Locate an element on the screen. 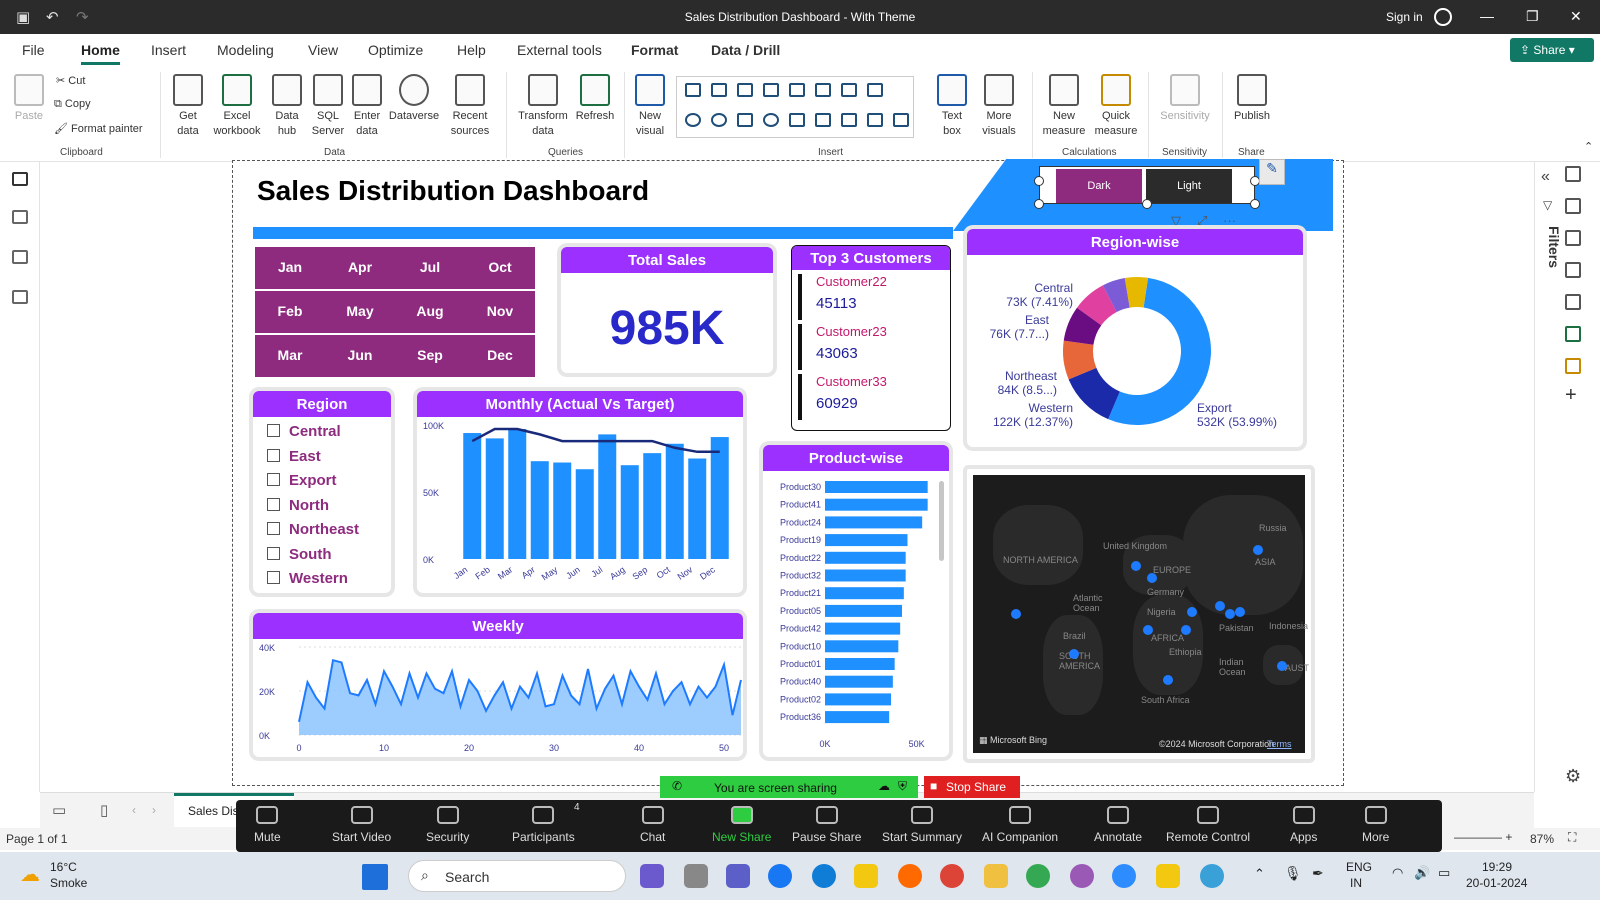  map-terms-link: Terms is located at coordinates (1279, 744).